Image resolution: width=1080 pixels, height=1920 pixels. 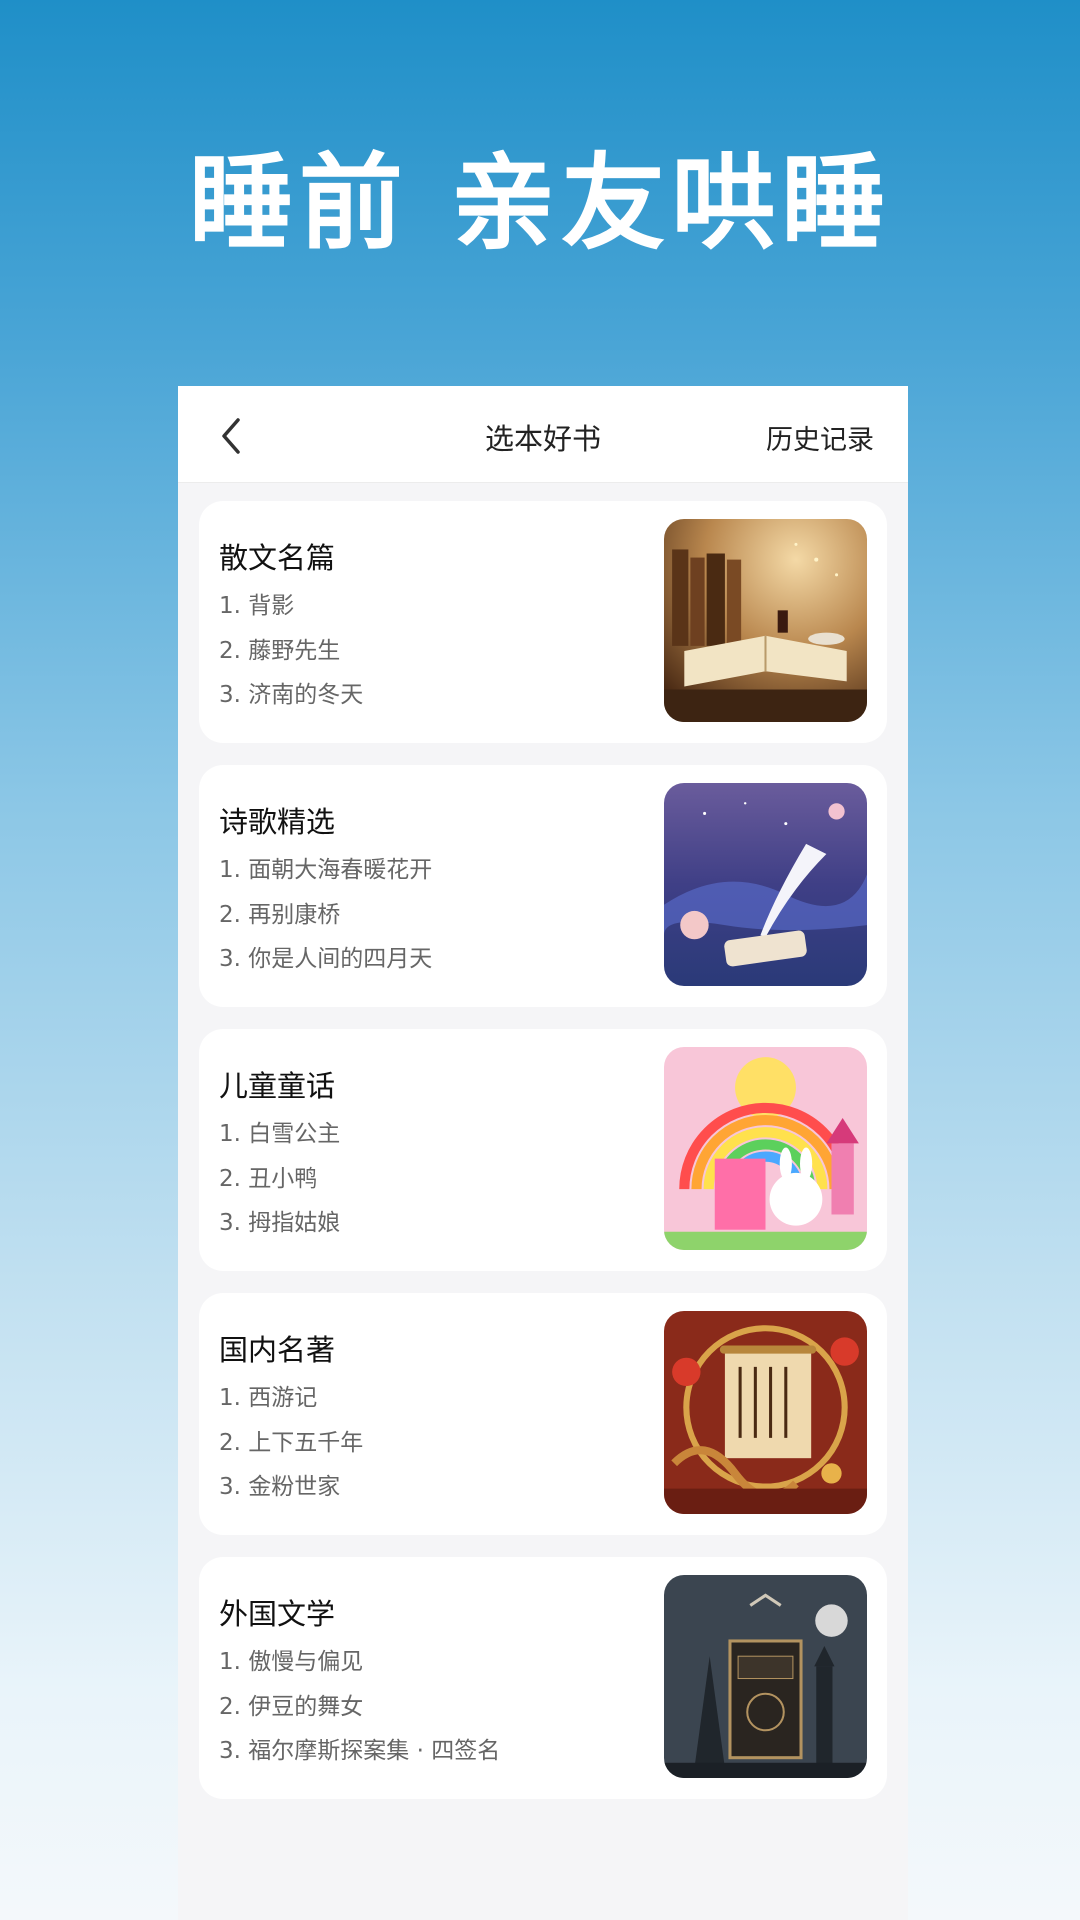 I want to click on category-title: 诗歌精选, so click(x=277, y=822).